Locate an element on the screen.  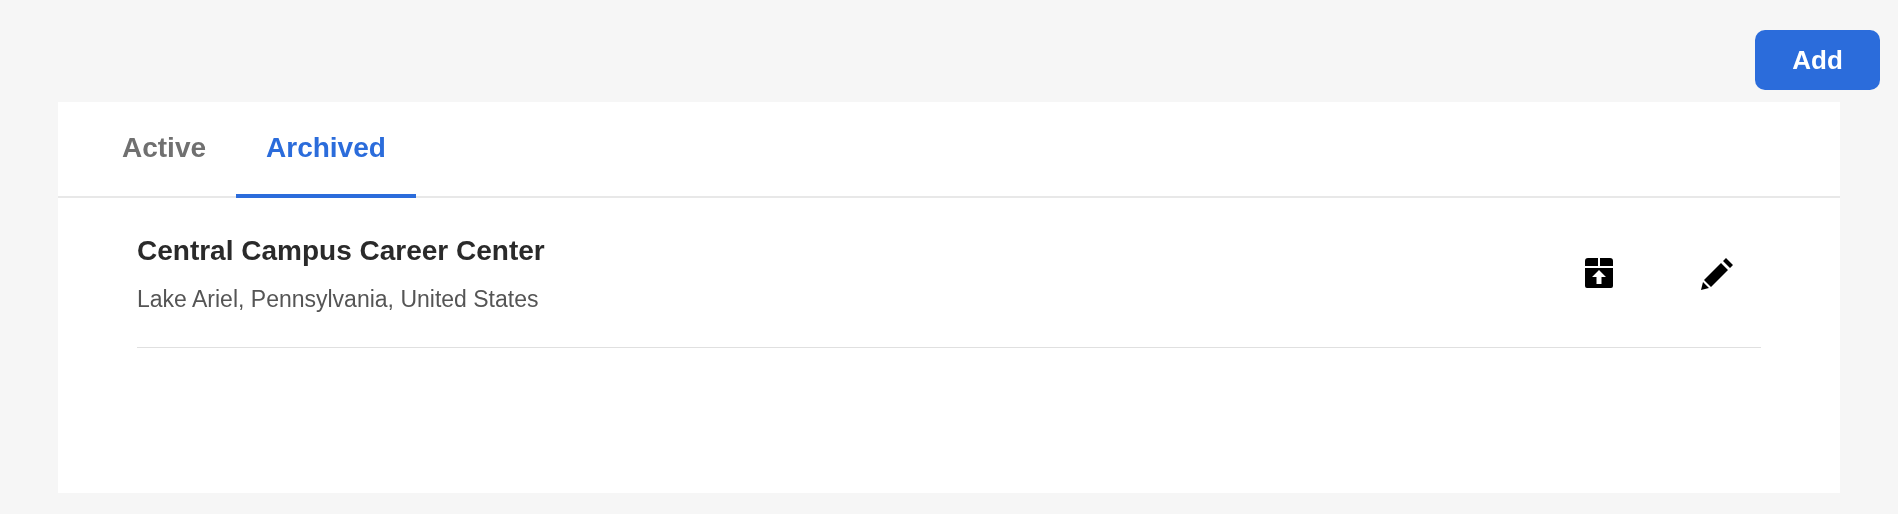
tab: Archived is located at coordinates (326, 150).